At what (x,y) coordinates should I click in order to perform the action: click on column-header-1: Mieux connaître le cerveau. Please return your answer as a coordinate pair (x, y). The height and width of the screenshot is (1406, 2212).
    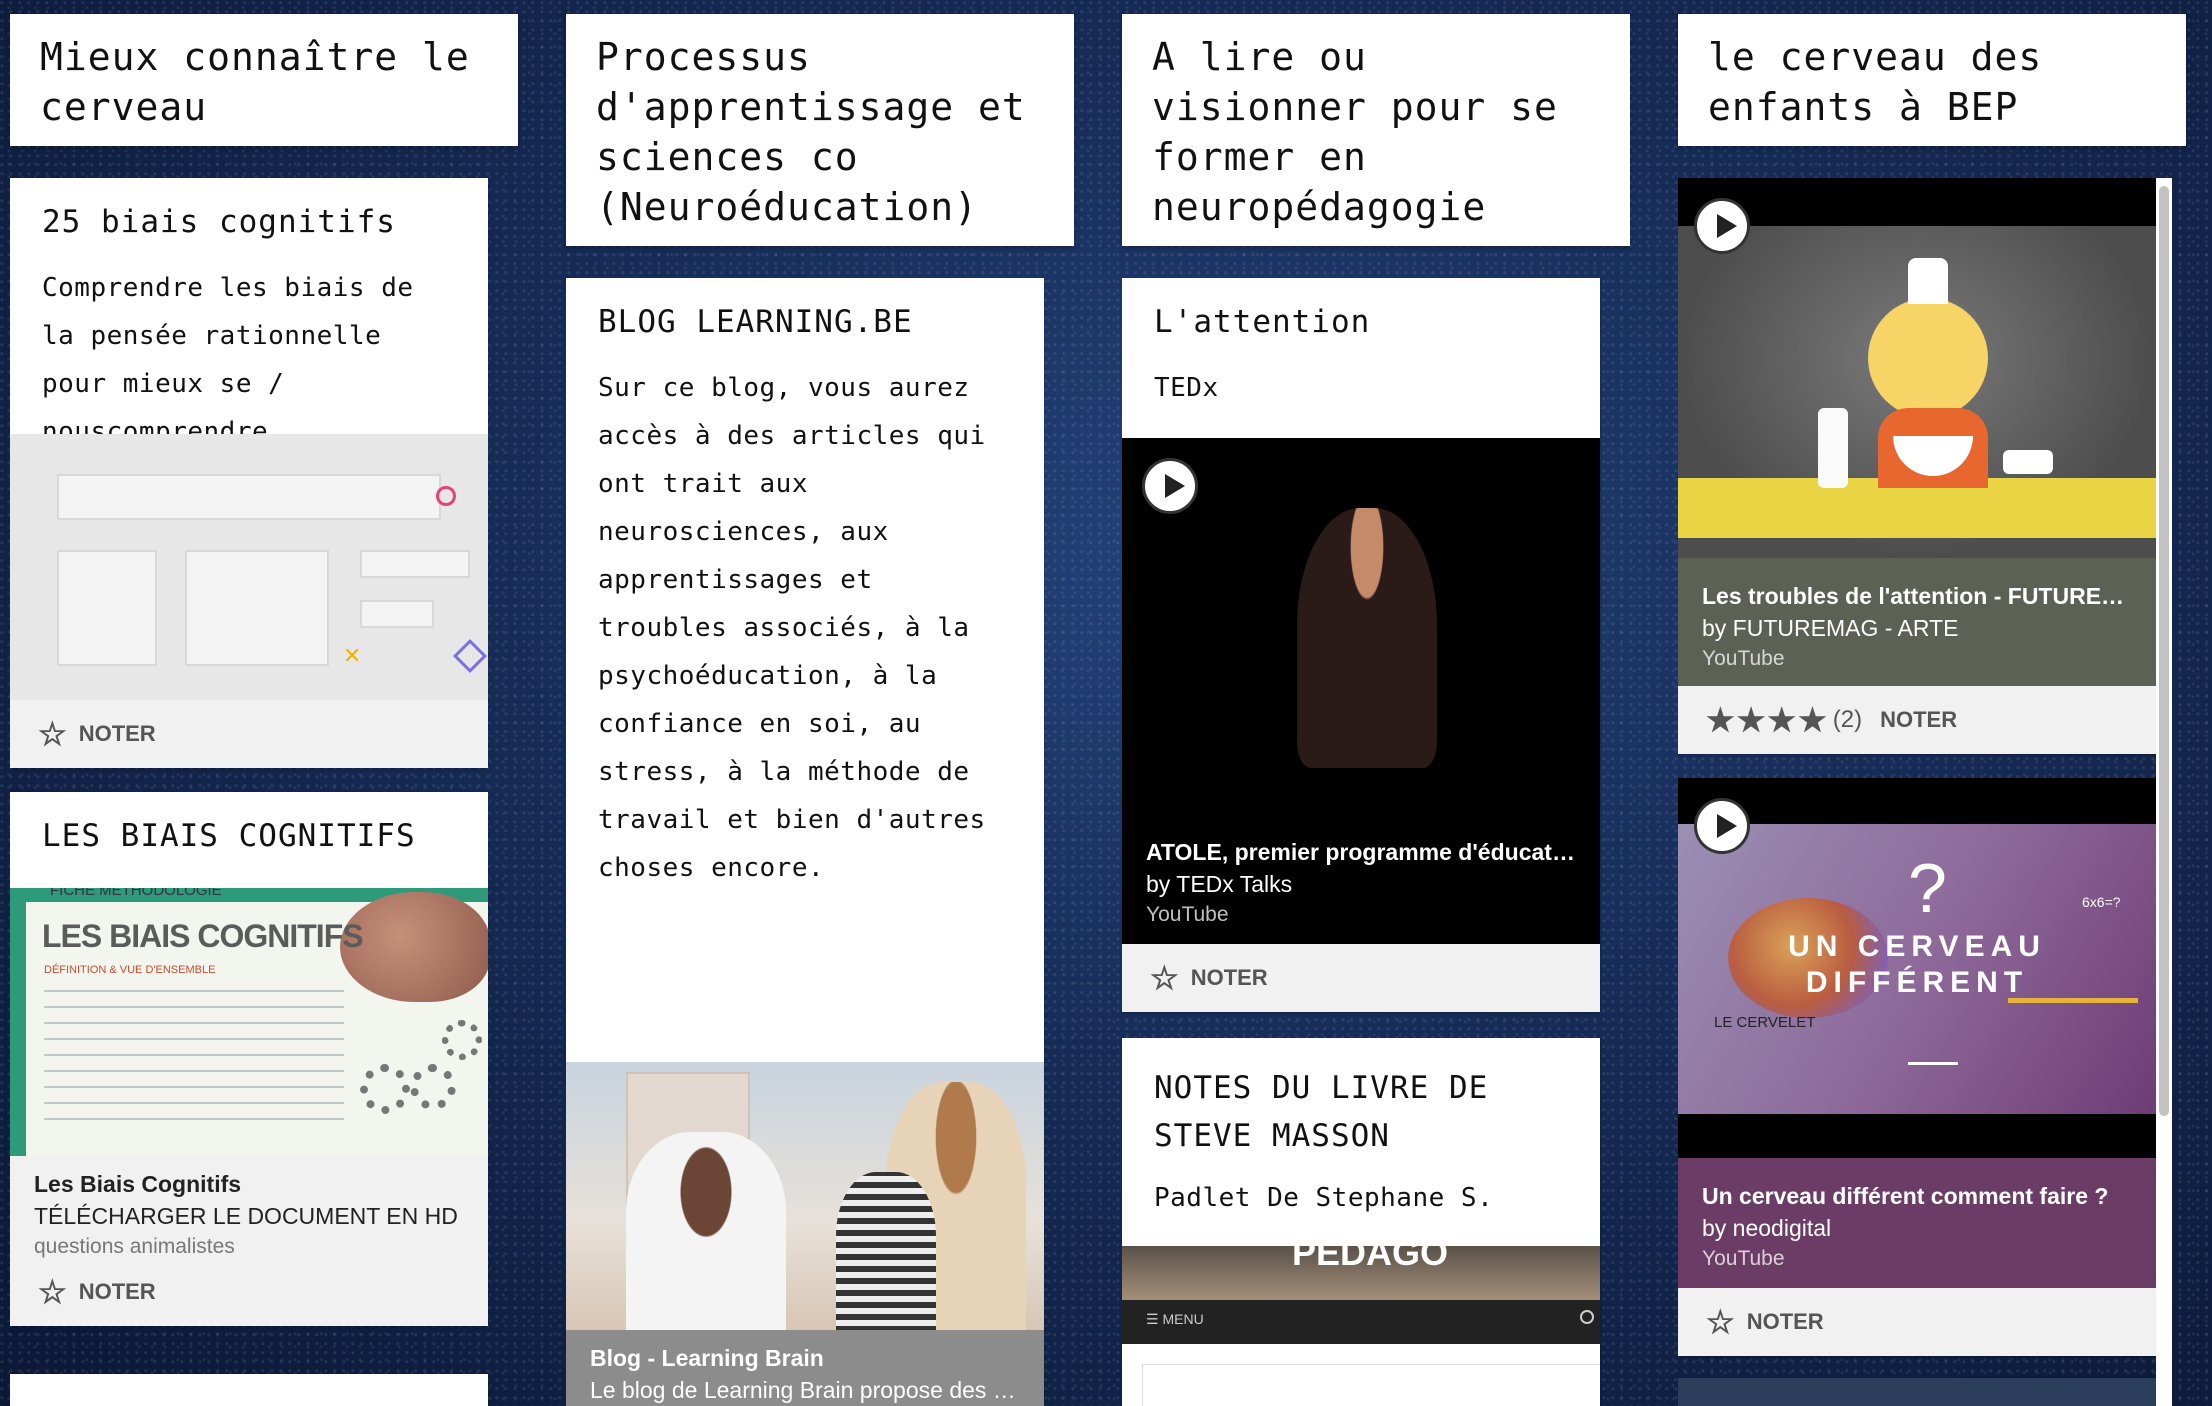
    Looking at the image, I should click on (264, 80).